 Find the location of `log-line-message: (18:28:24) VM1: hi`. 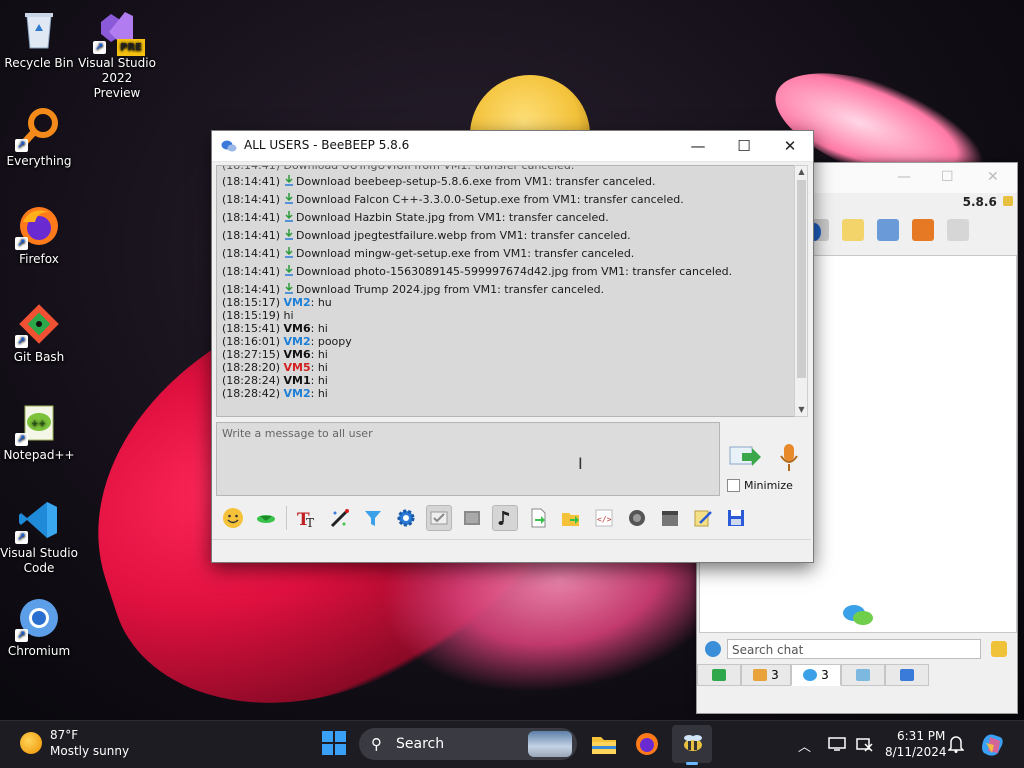

log-line-message: (18:28:24) VM1: hi is located at coordinates (507, 380).